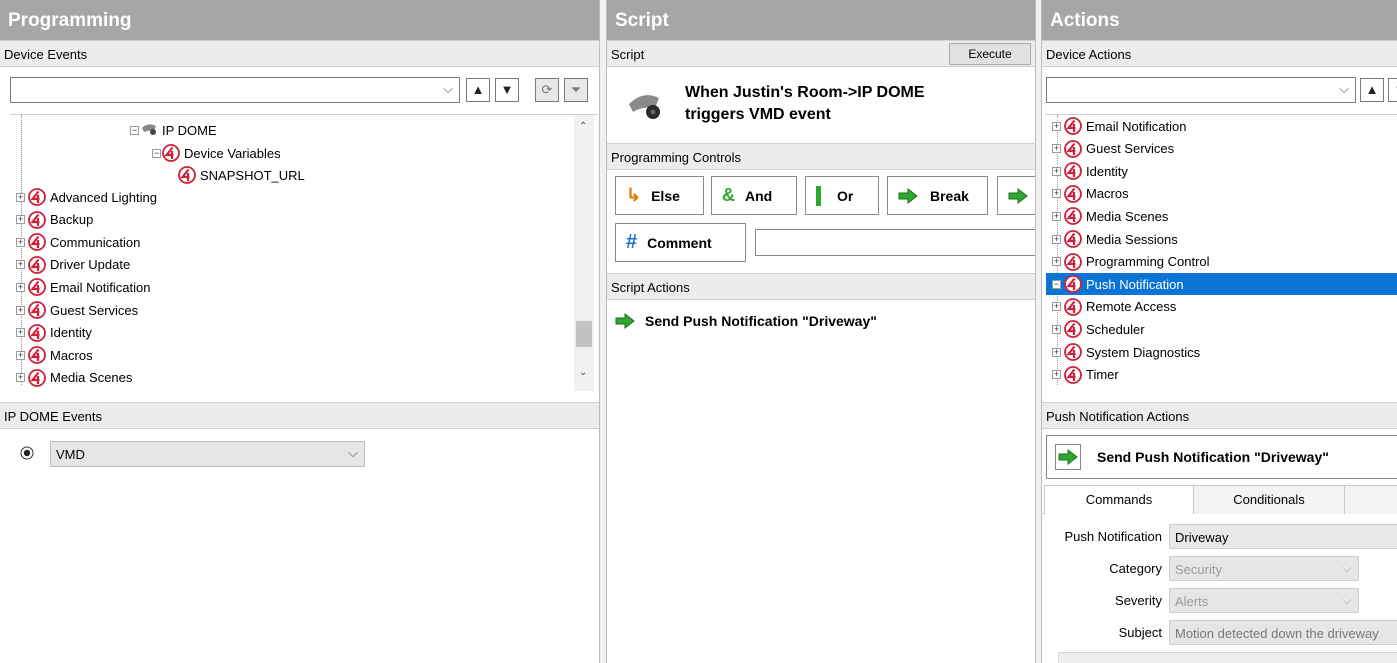 Image resolution: width=1397 pixels, height=663 pixels. I want to click on tree-item-programming-control: + Programming Control, so click(1221, 262).